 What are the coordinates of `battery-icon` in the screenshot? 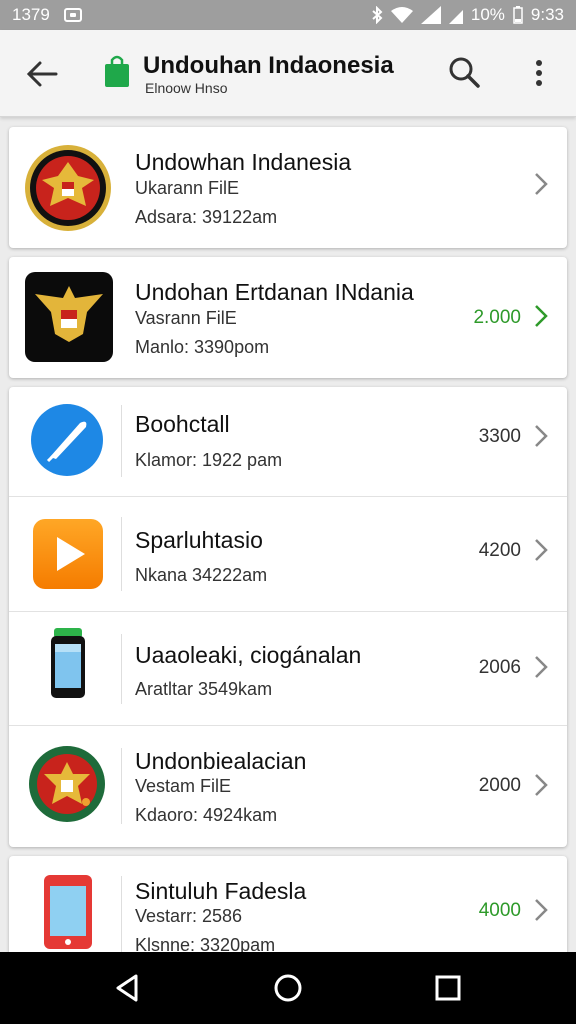 It's located at (518, 15).